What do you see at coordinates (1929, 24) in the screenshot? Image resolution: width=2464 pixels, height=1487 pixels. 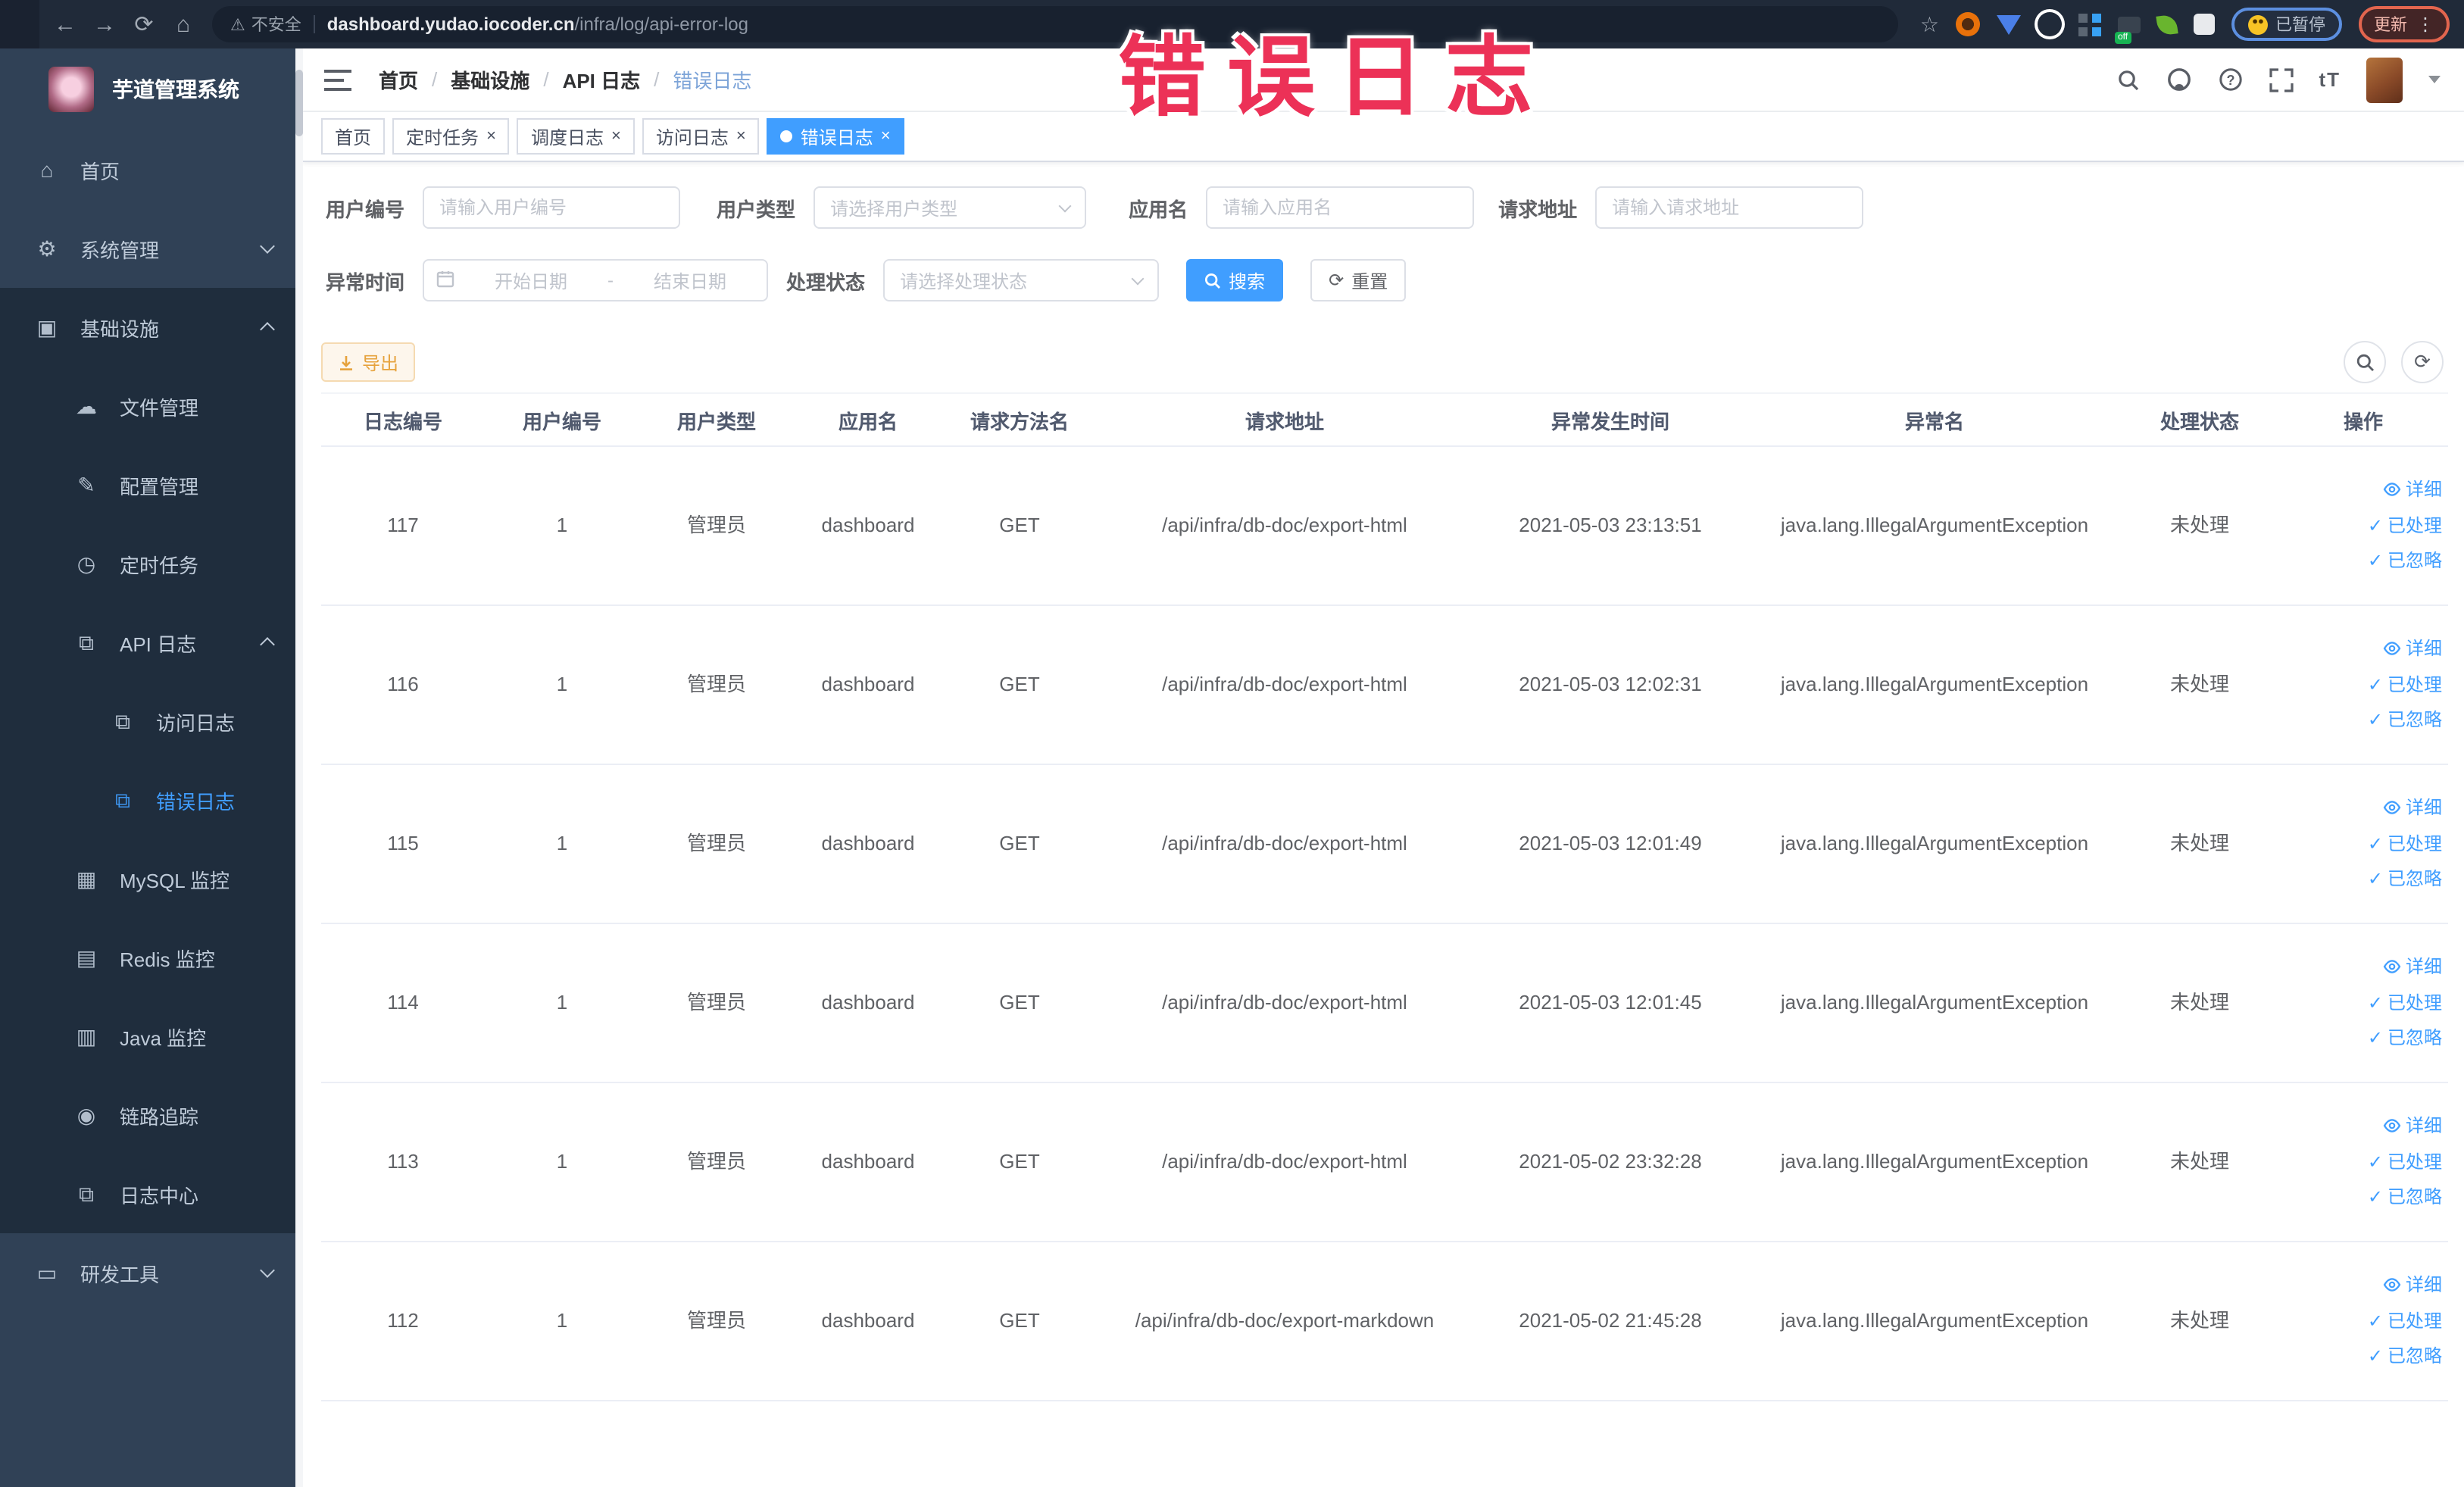 I see `bookmark-star-icon: ☆` at bounding box center [1929, 24].